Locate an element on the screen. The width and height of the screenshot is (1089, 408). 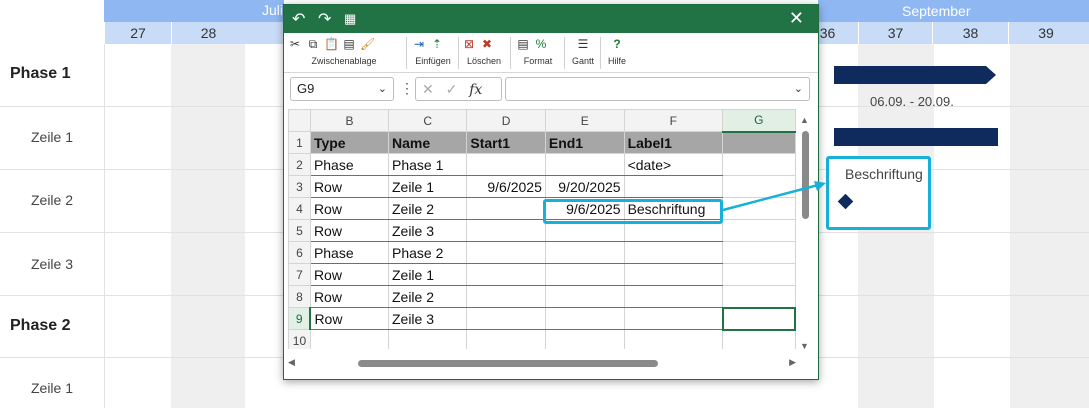
connector-line is located at coordinates (772, 197).